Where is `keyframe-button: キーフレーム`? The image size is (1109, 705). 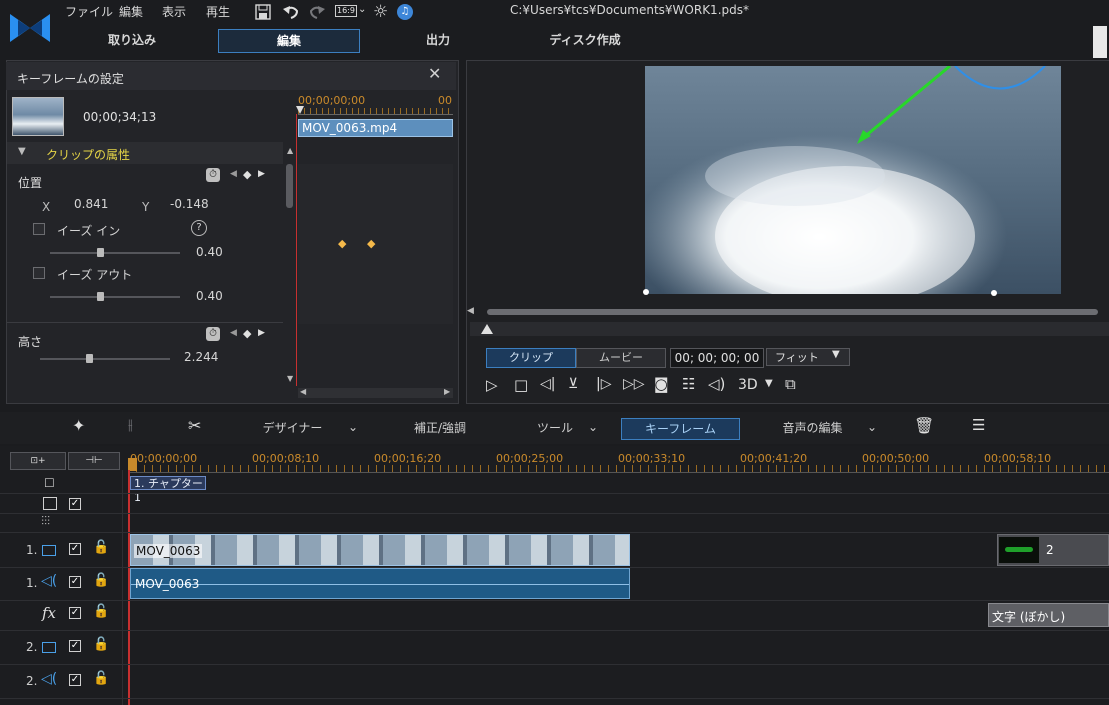
keyframe-button: キーフレーム is located at coordinates (680, 429).